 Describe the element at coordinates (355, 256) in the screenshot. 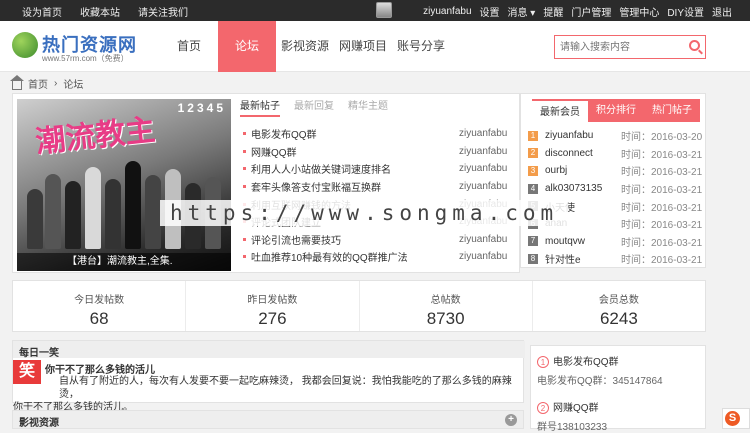

I see `post-title: 吐血推荐10种最有效的QQ群推广法` at that location.